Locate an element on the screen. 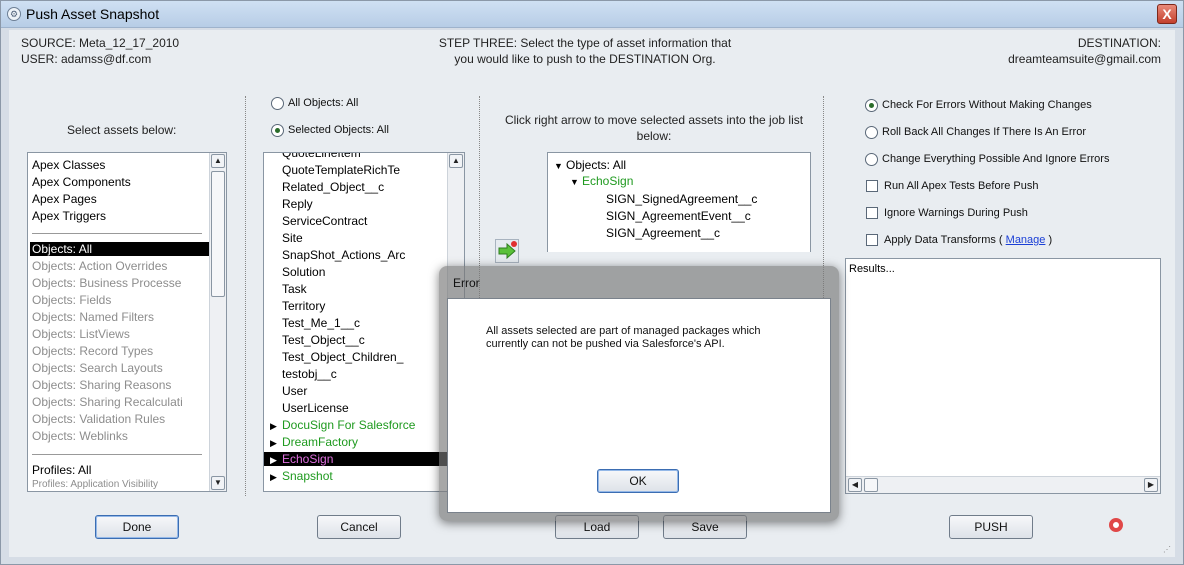 Image resolution: width=1184 pixels, height=565 pixels. help-lifesaver-icon is located at coordinates (1116, 525).